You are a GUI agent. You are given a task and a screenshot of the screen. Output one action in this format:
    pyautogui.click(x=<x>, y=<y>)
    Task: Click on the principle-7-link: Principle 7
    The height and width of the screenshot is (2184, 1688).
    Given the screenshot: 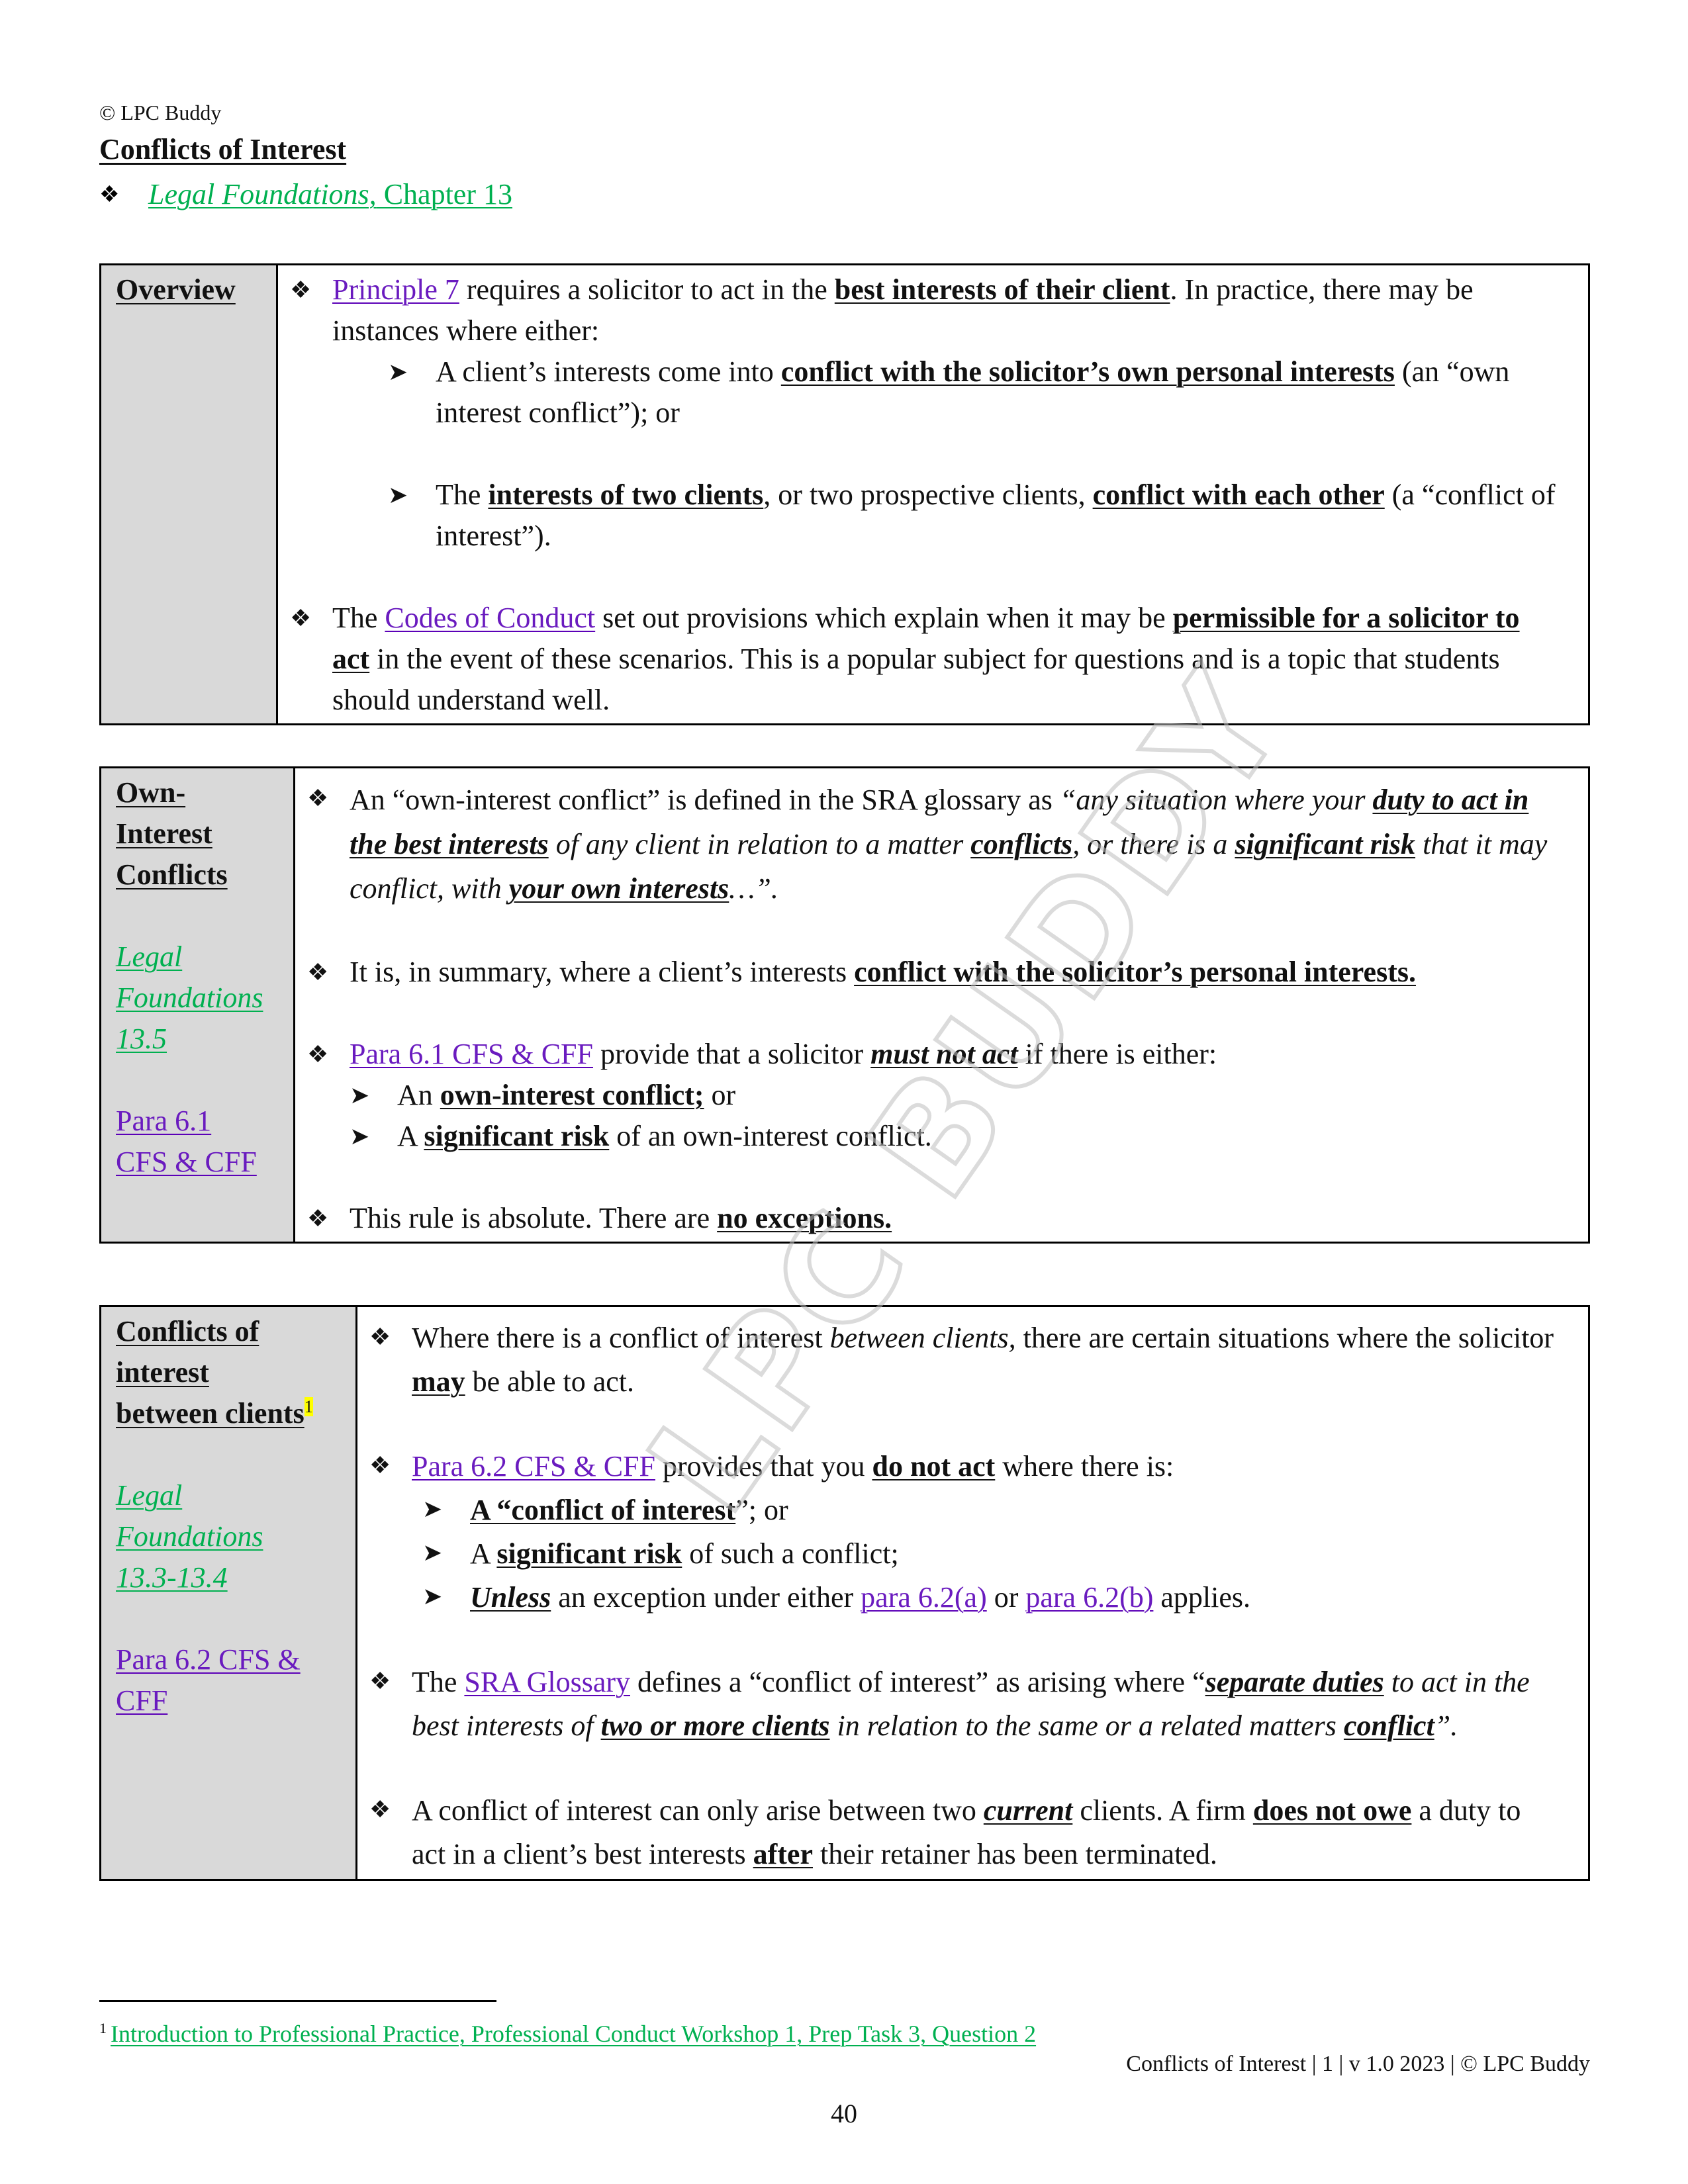 What is the action you would take?
    pyautogui.click(x=395, y=289)
    